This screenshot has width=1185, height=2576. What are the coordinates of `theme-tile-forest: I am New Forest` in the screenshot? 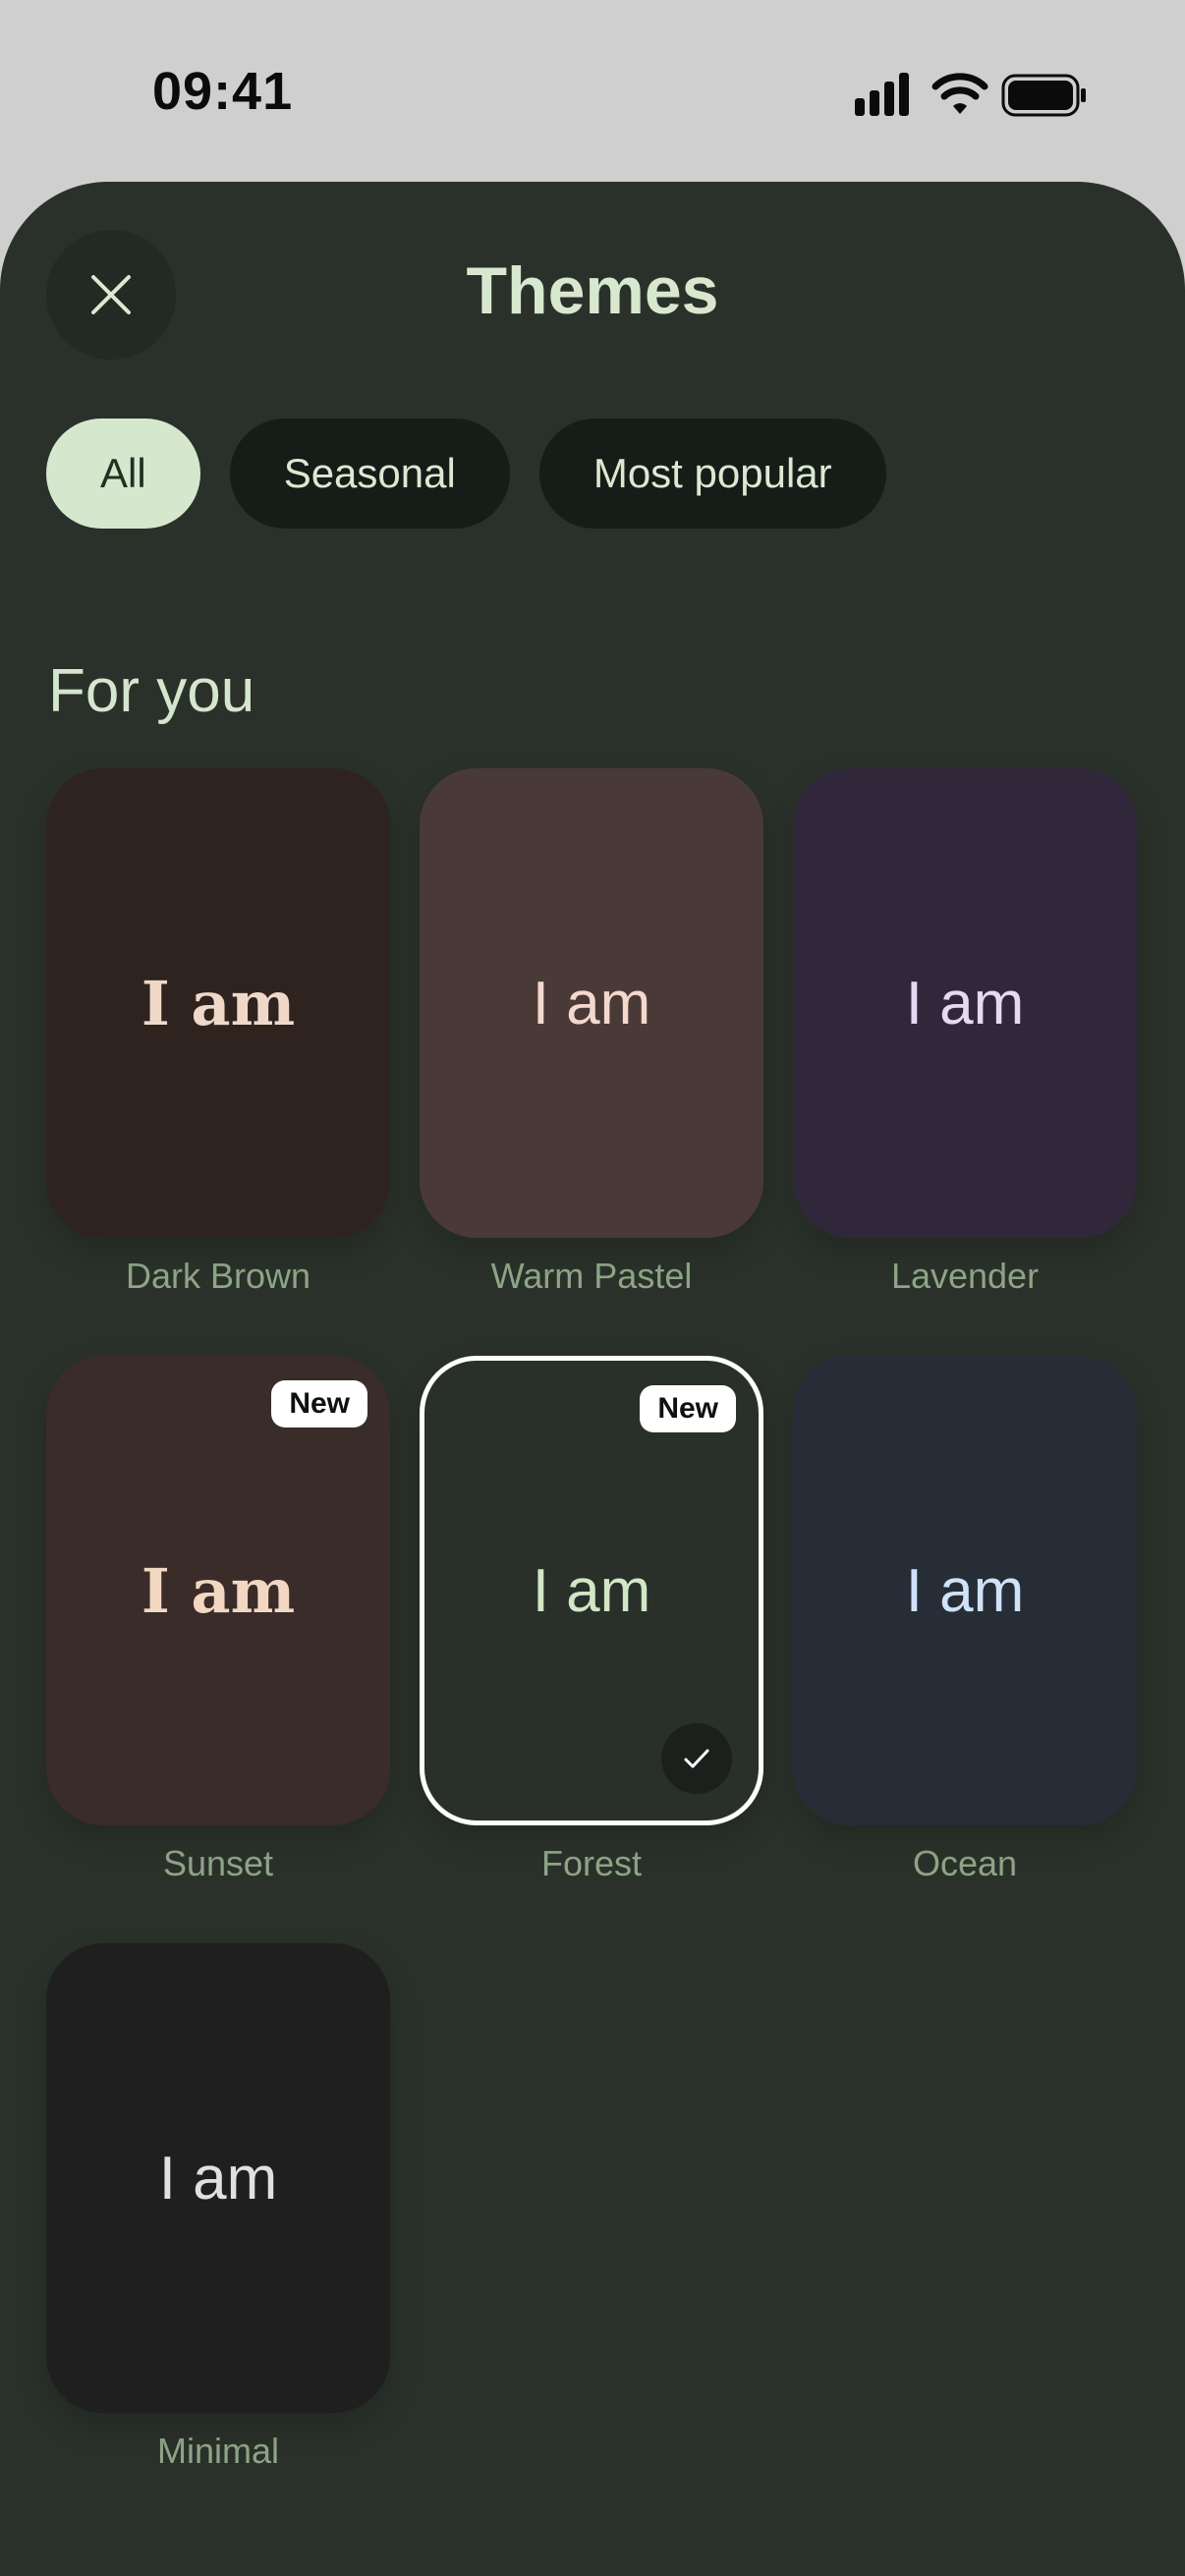 It's located at (592, 1620).